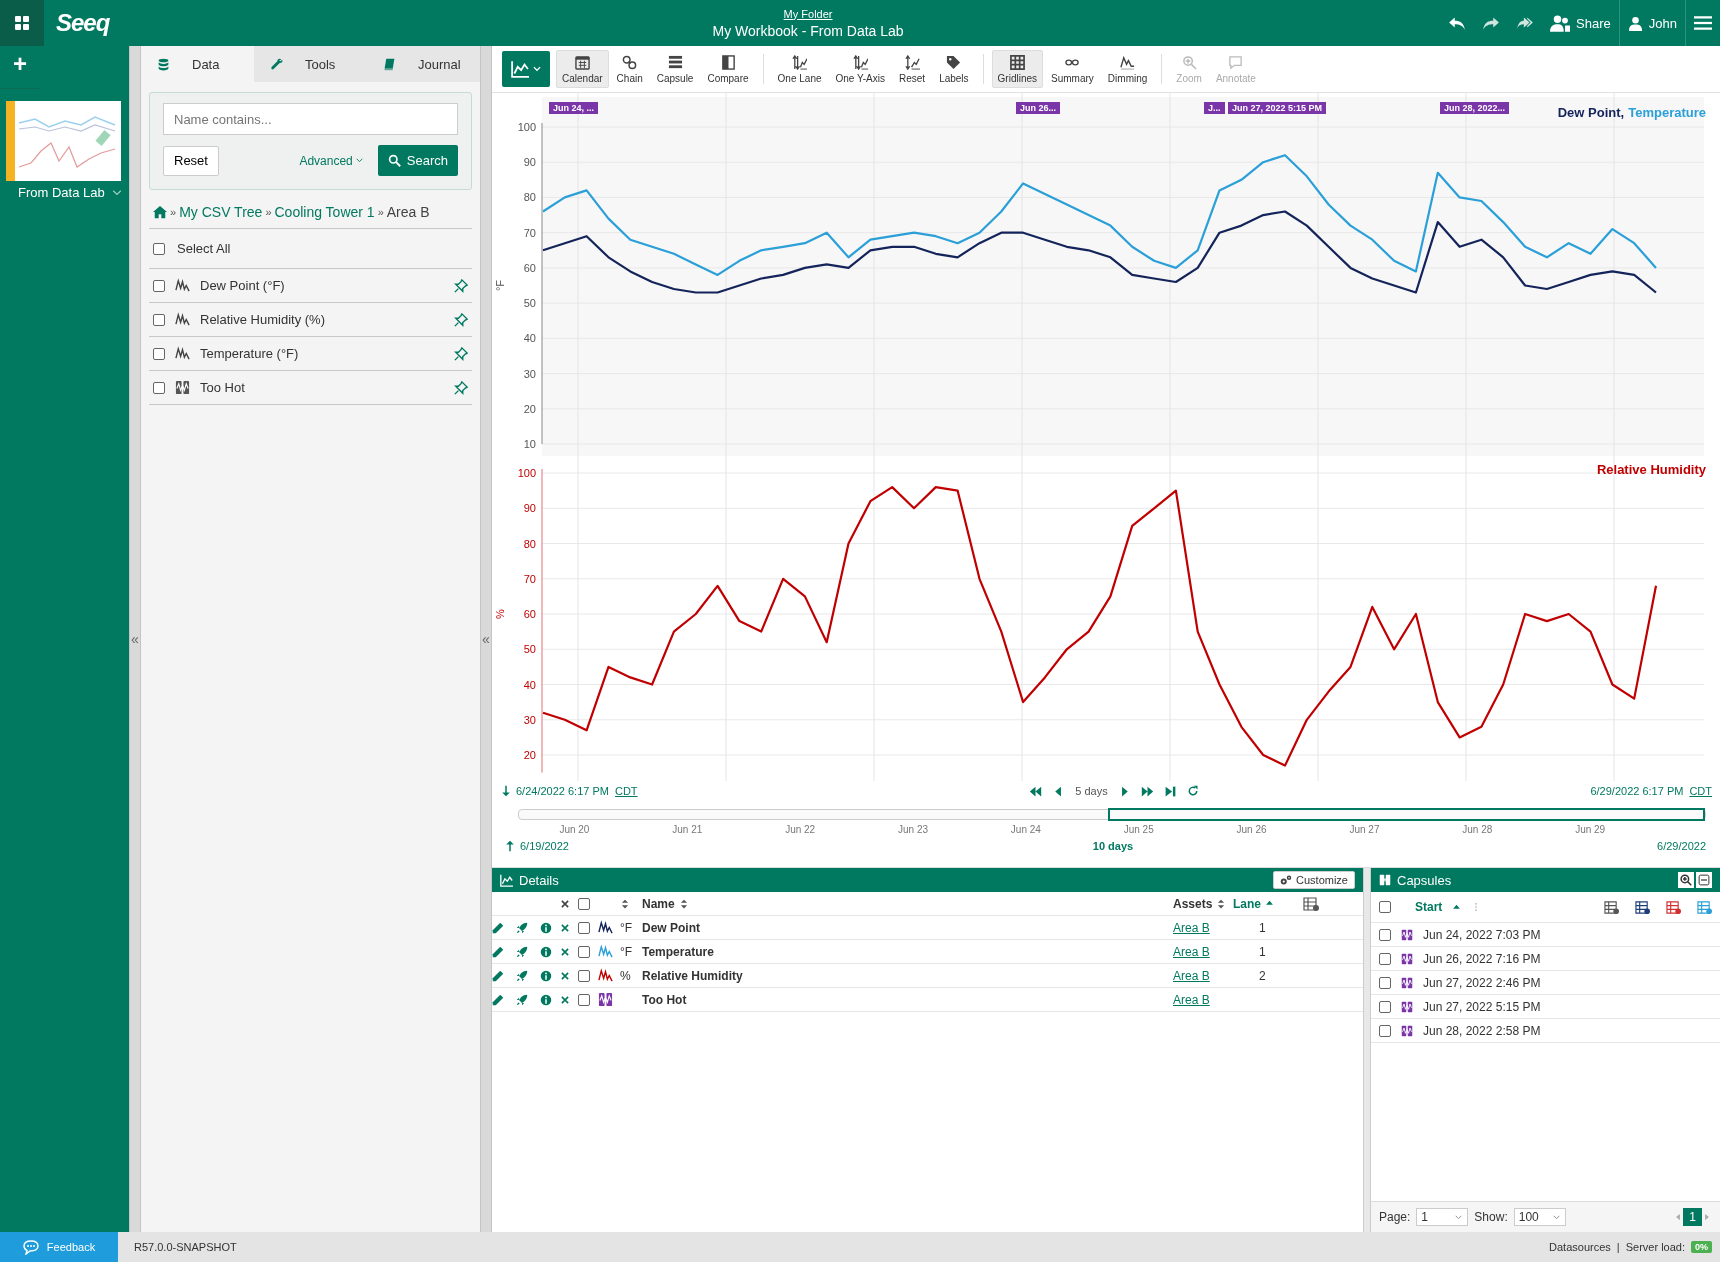 The height and width of the screenshot is (1262, 1720). I want to click on column-header: Name, so click(658, 903).